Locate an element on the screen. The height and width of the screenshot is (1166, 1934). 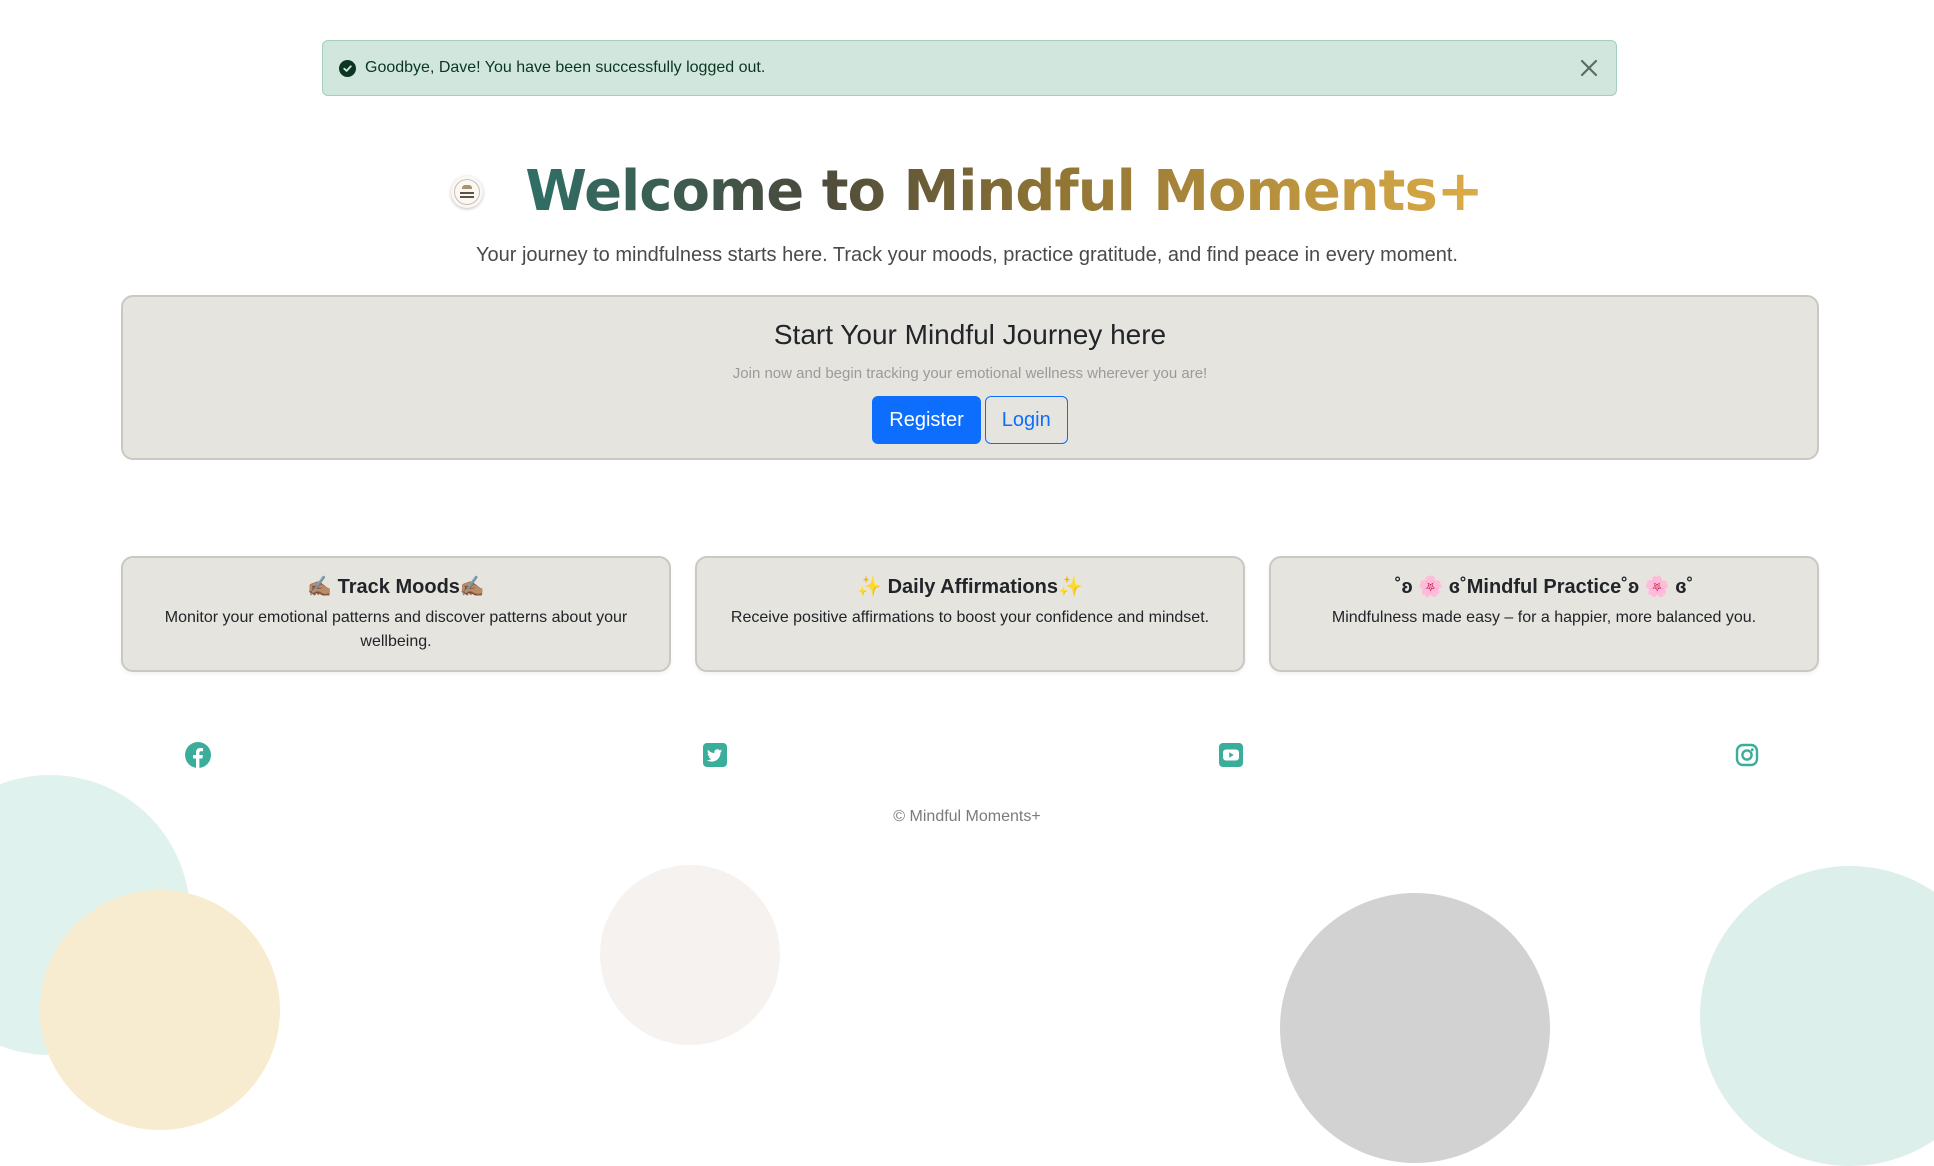
check-circle-icon is located at coordinates (347, 68).